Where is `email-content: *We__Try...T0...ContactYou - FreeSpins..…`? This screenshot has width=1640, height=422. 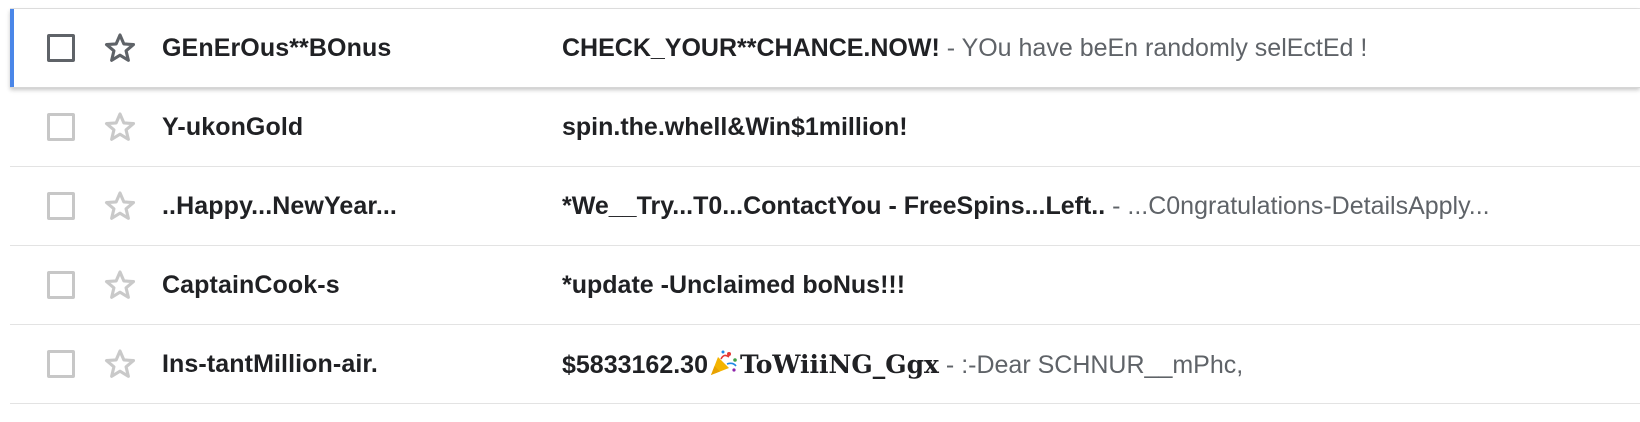 email-content: *We__Try...T0...ContactYou - FreeSpins..… is located at coordinates (1097, 206).